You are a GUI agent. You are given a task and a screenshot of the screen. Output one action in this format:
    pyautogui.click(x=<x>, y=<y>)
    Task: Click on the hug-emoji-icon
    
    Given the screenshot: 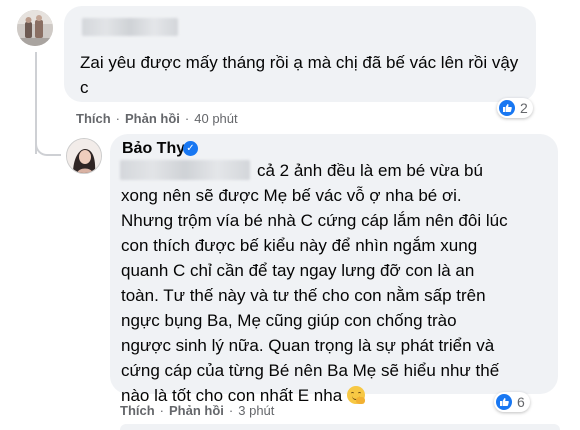 What is the action you would take?
    pyautogui.click(x=355, y=395)
    